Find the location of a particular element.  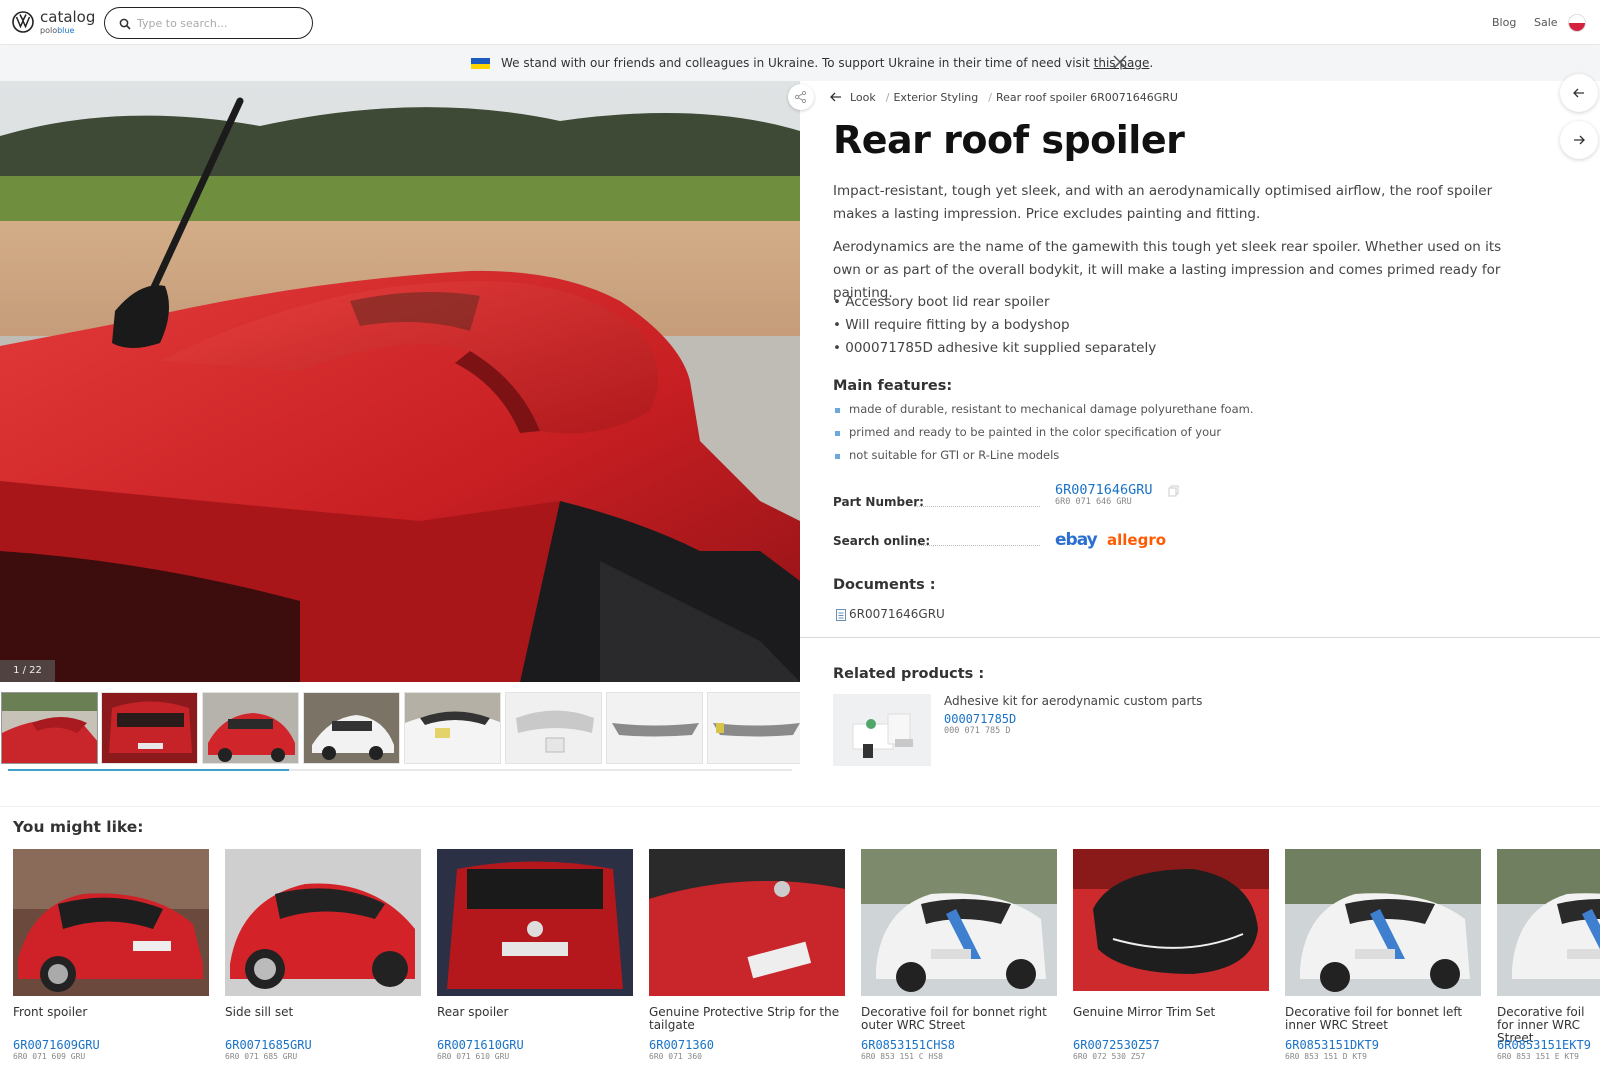

product-title: Rear roof spoiler is located at coordinates (1009, 140).